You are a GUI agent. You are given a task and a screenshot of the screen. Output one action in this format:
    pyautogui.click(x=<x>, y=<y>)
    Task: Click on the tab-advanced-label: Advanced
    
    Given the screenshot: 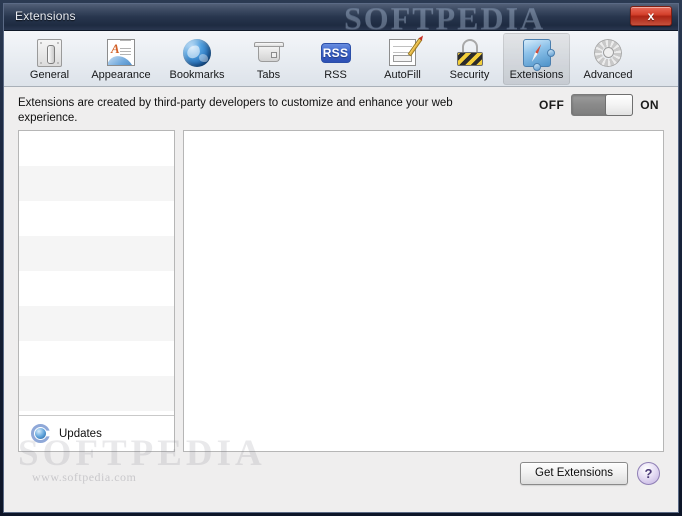 What is the action you would take?
    pyautogui.click(x=608, y=75)
    